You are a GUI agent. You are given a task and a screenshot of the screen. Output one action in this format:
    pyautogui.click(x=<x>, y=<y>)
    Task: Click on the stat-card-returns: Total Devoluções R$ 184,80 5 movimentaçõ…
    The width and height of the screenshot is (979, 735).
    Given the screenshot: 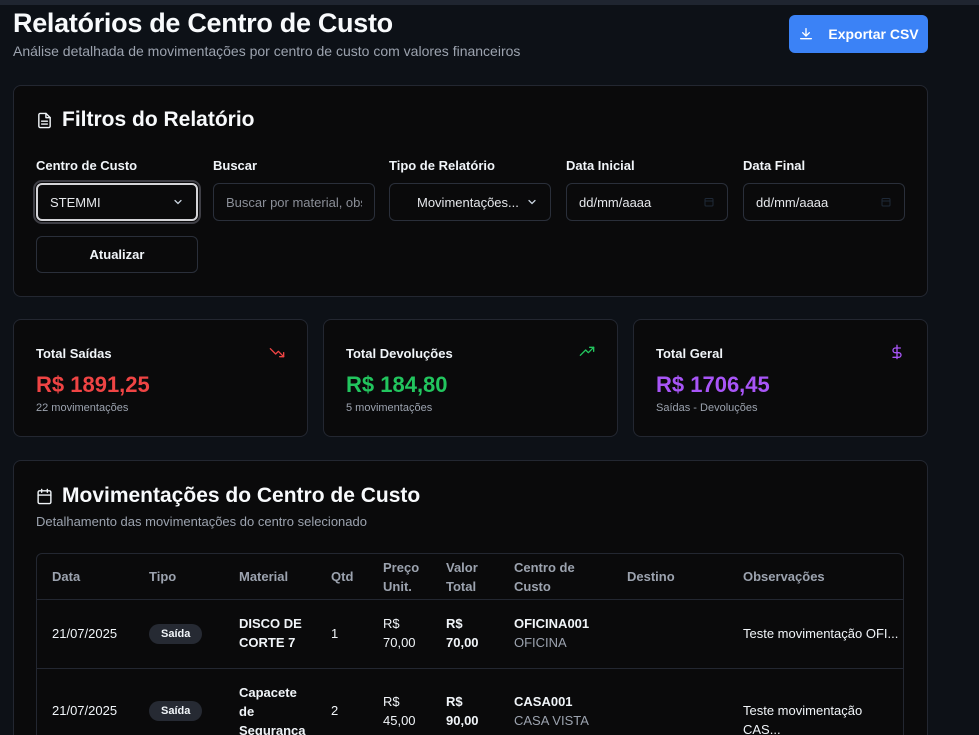 What is the action you would take?
    pyautogui.click(x=470, y=378)
    